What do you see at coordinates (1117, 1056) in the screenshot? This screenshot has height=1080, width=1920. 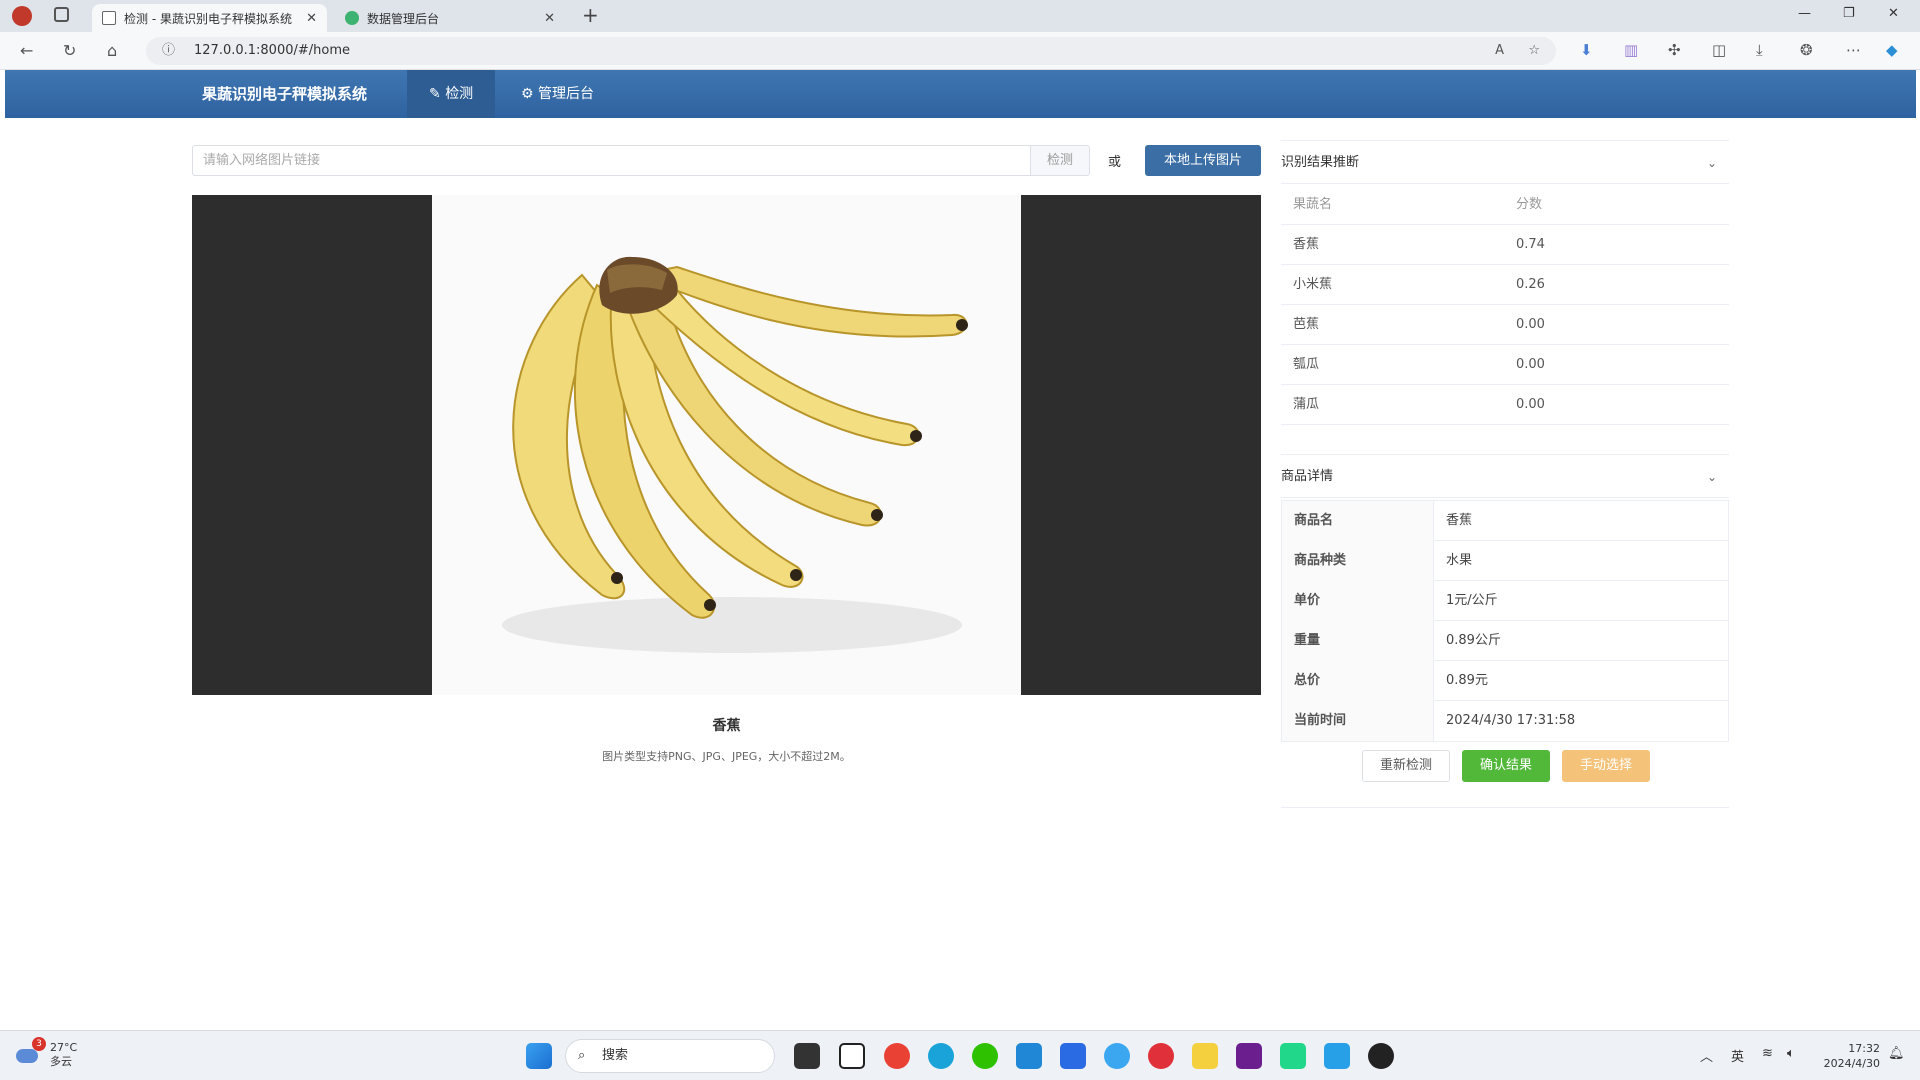 I see `qq-icon` at bounding box center [1117, 1056].